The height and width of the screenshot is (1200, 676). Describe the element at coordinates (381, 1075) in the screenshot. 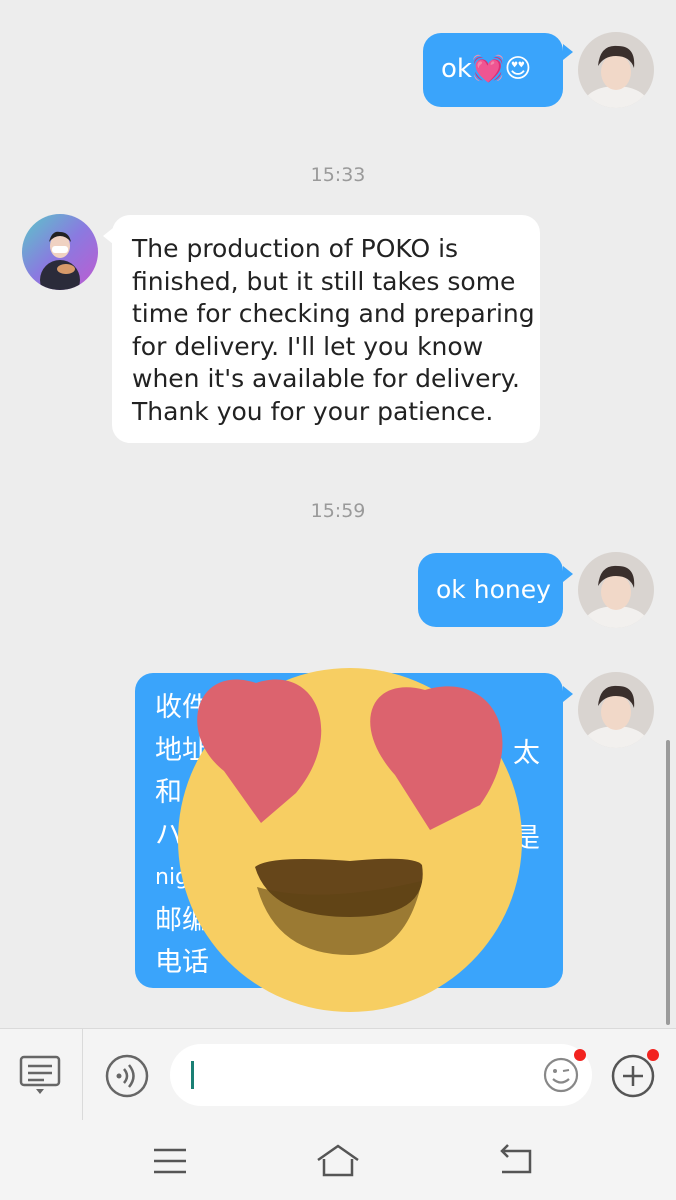

I see `message-input` at that location.